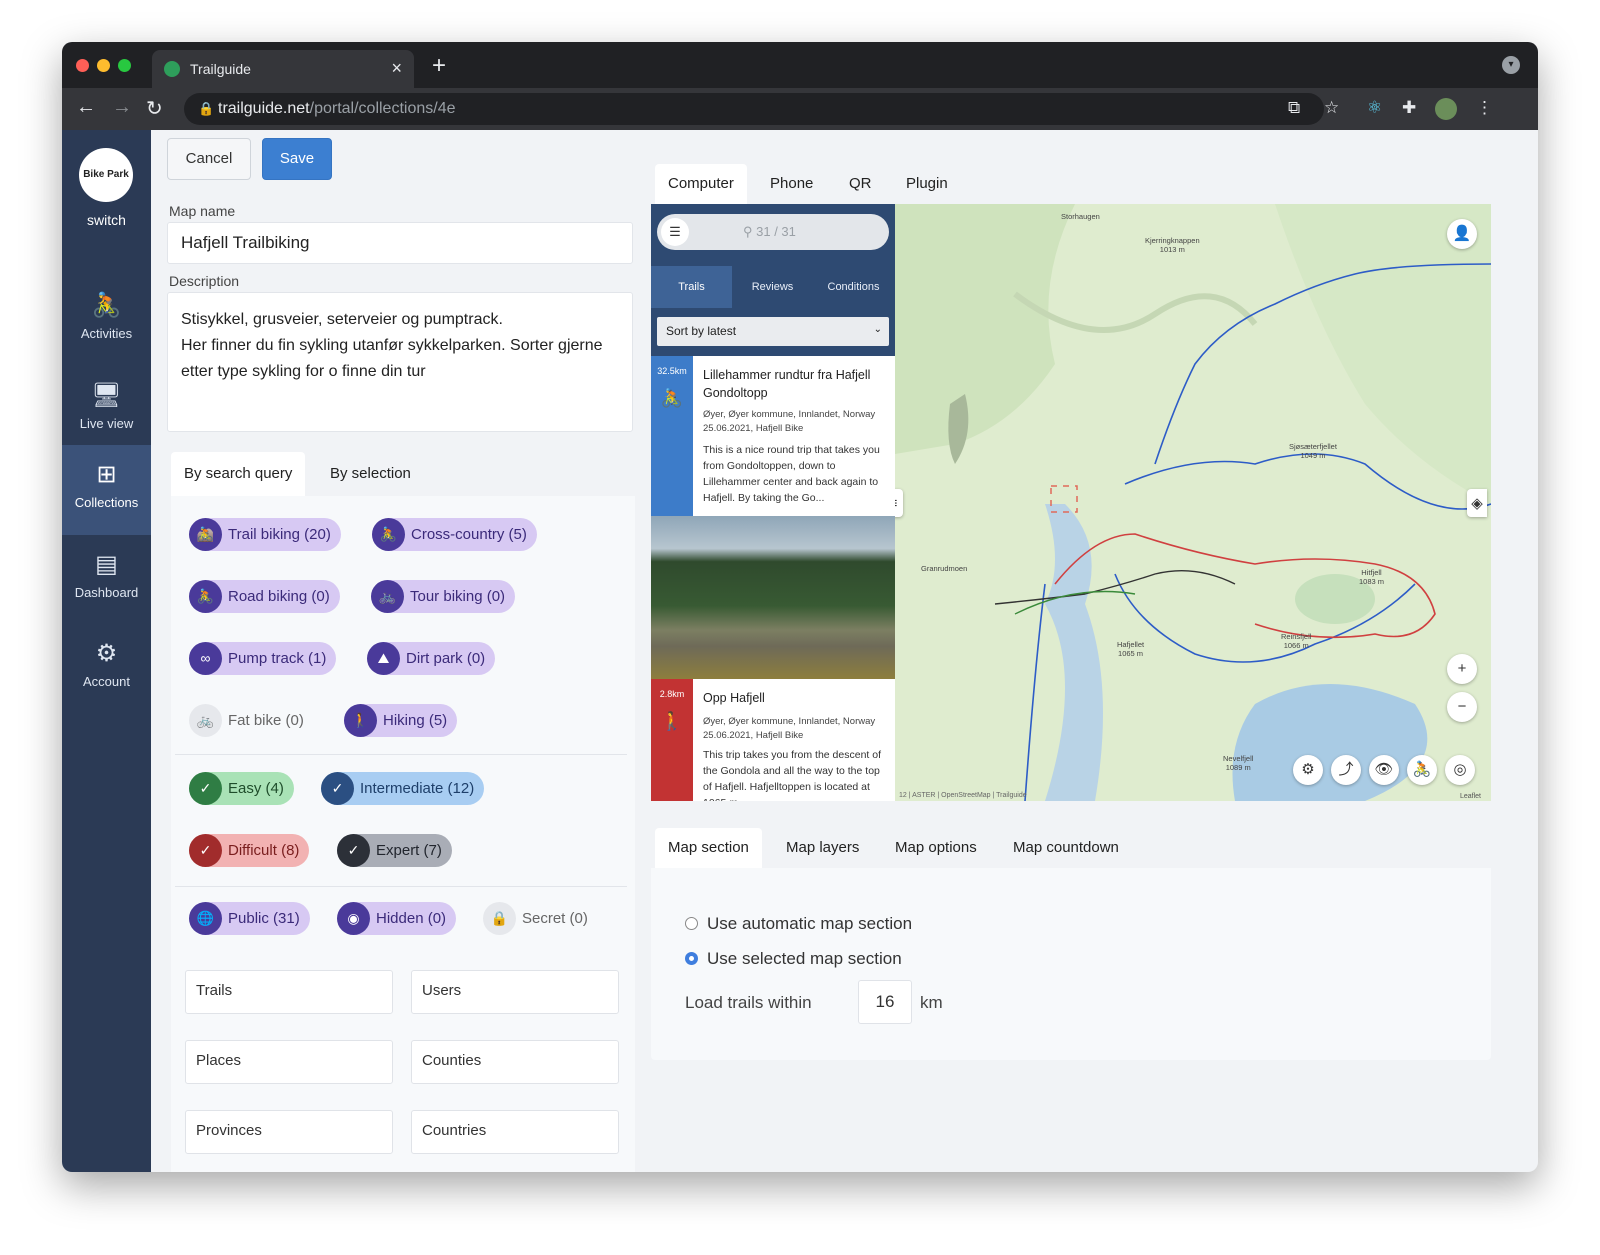 This screenshot has width=1600, height=1255. I want to click on user-profile-icon: 👤, so click(1462, 234).